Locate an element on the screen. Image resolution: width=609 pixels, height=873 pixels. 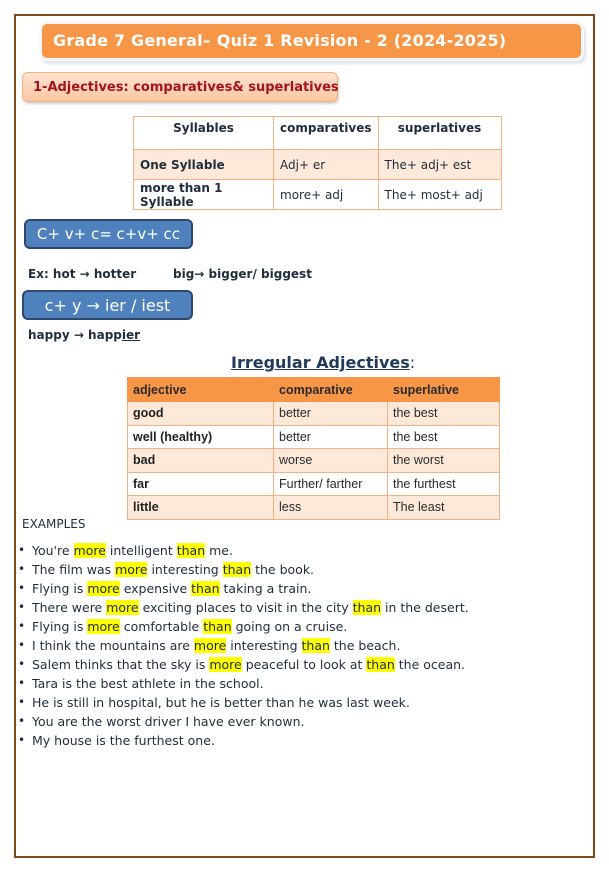
table-row: well (healthy) better the best is located at coordinates (313, 436).